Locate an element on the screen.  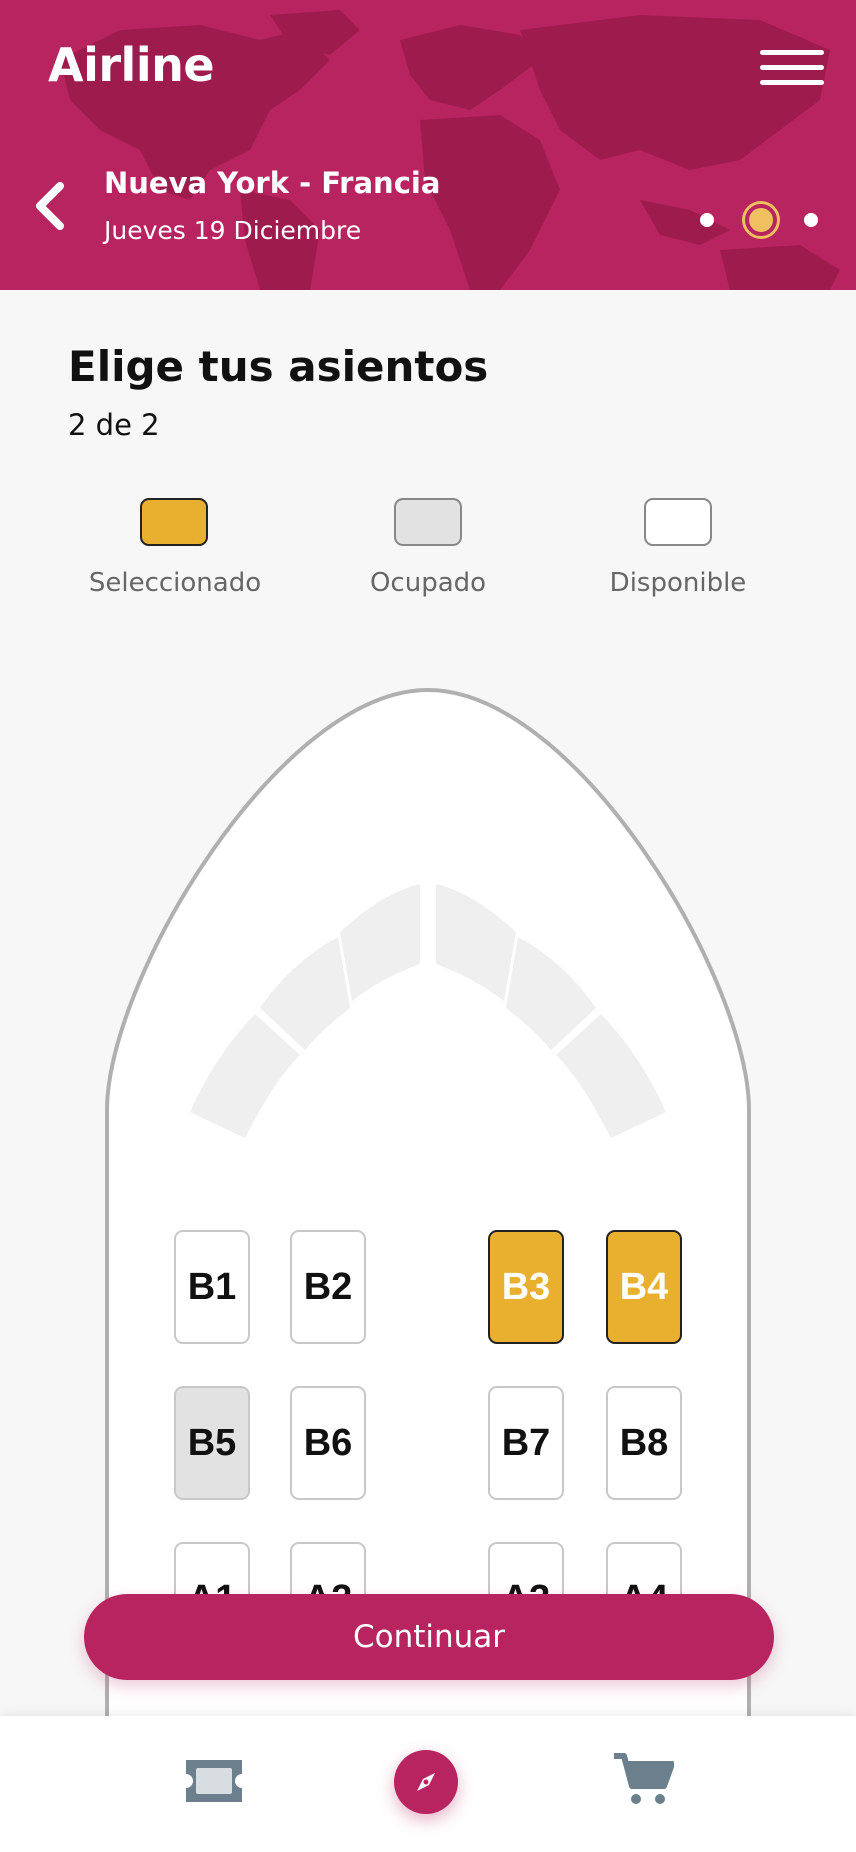
seat-b2: B2 is located at coordinates (328, 1287).